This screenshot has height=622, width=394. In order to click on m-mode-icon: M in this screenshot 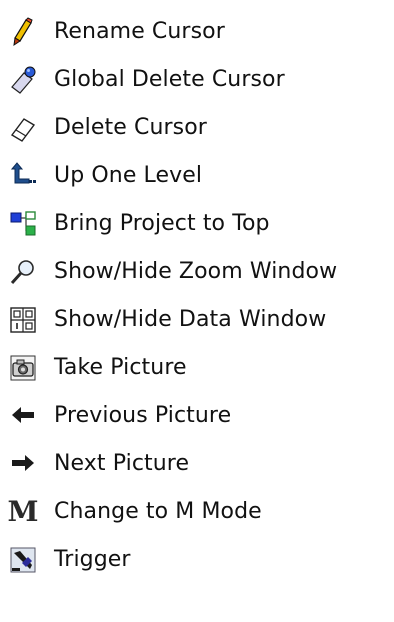, I will do `click(23, 512)`.